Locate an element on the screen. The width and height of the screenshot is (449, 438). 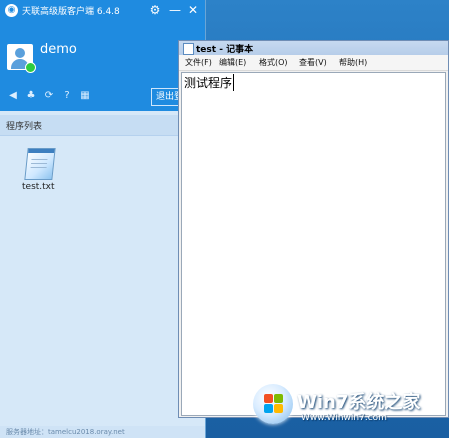
notepad-title: test - 记事本 is located at coordinates (225, 50).